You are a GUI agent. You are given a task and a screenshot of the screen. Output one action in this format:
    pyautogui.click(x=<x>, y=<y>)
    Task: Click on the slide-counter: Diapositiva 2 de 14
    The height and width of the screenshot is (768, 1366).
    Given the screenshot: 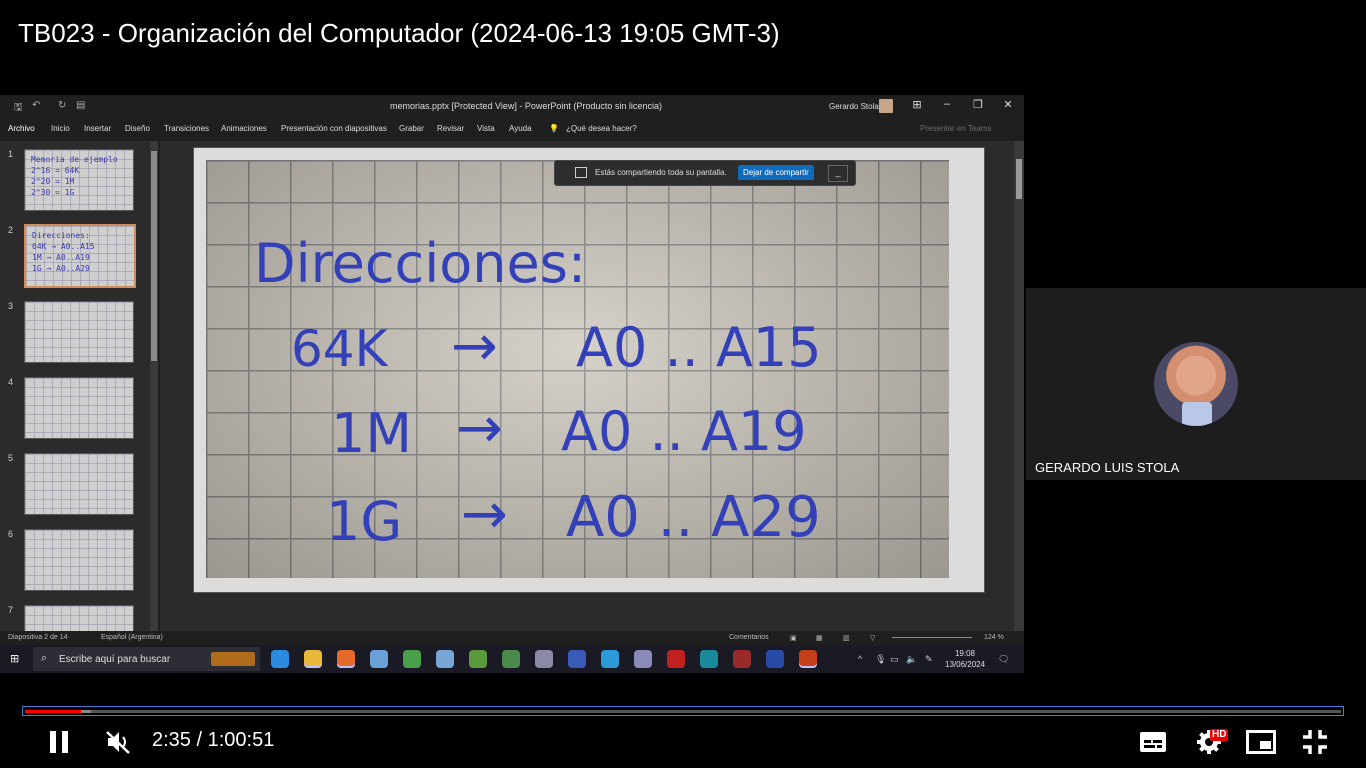 What is the action you would take?
    pyautogui.click(x=38, y=637)
    